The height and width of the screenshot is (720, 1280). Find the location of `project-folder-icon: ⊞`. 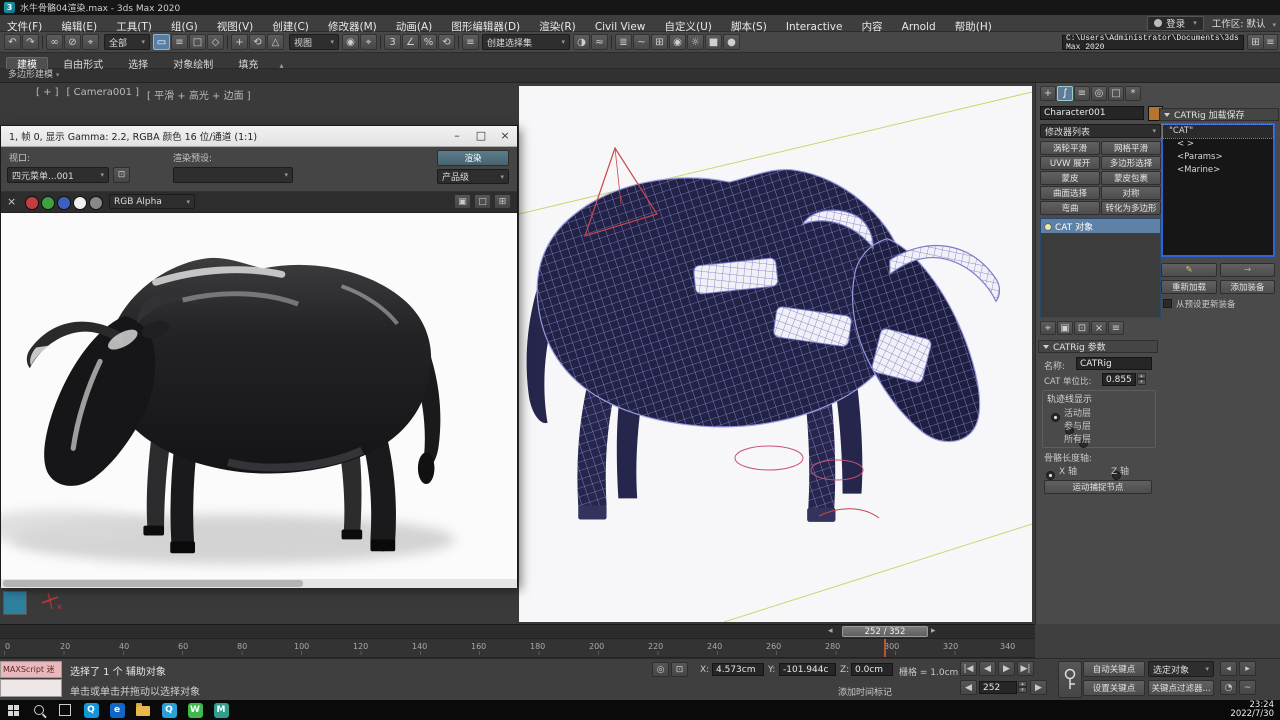

project-folder-icon: ⊞ is located at coordinates (1255, 42).